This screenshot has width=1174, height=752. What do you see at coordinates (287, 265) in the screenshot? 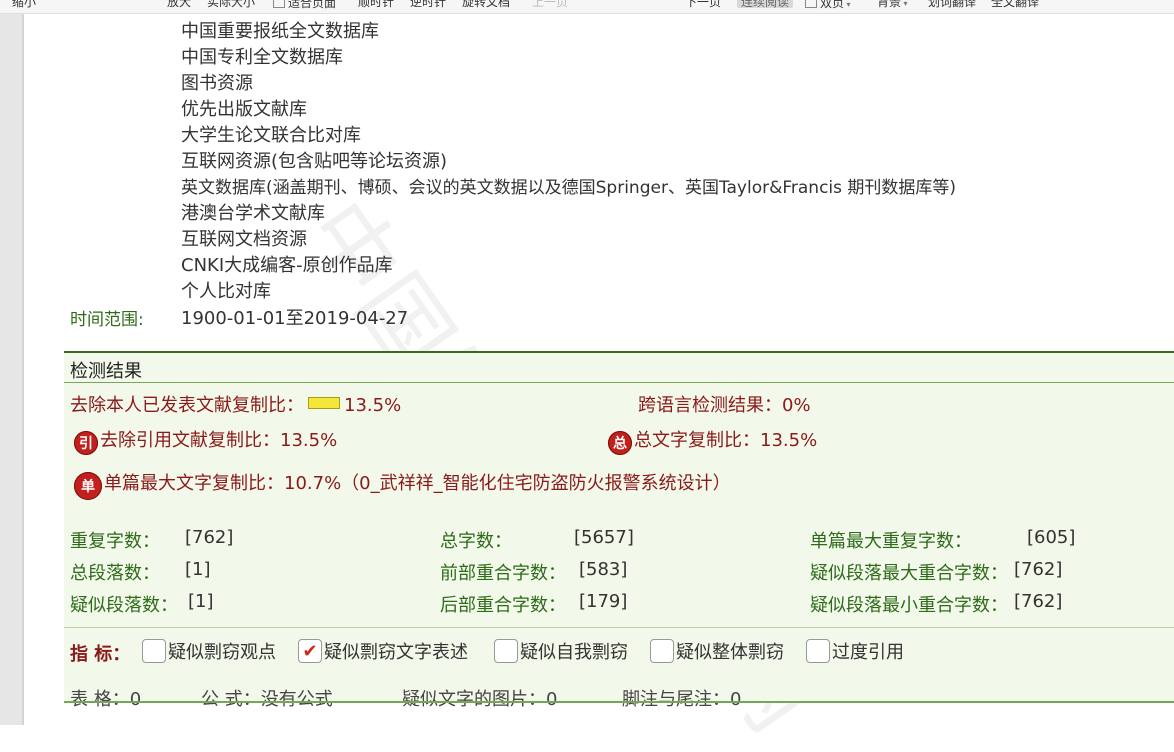
I see `database-item: CNKI大成编客-原创作品库` at bounding box center [287, 265].